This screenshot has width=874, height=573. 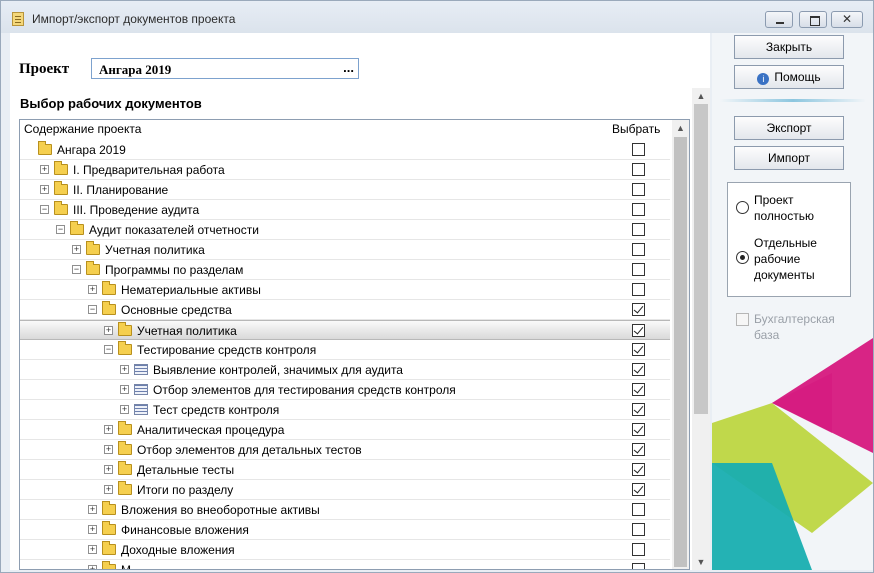 What do you see at coordinates (345, 470) in the screenshot?
I see `tree-row: + Детальные тесты` at bounding box center [345, 470].